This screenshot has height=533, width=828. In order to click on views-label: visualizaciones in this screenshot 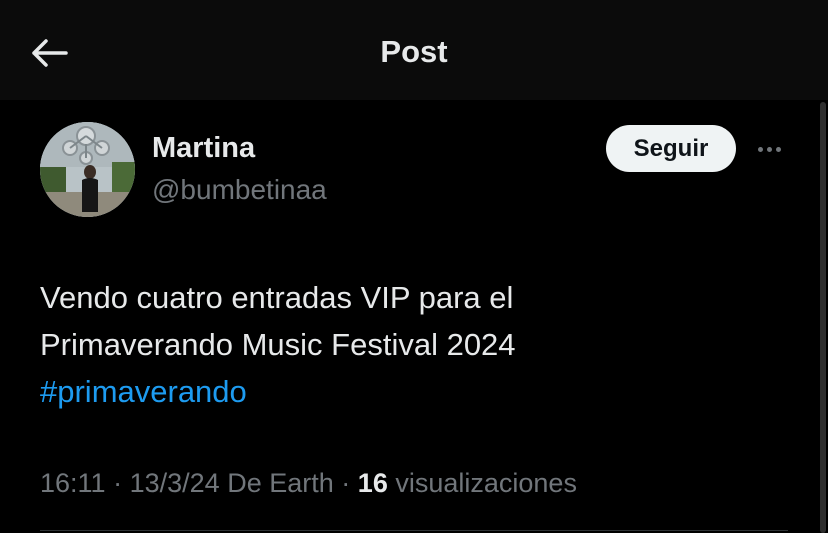, I will do `click(486, 483)`.